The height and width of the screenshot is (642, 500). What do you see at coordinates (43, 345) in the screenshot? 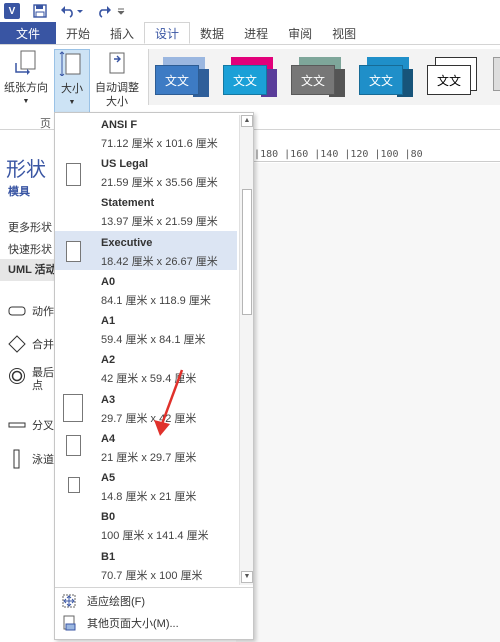
I see `stencil-label: 合并` at bounding box center [43, 345].